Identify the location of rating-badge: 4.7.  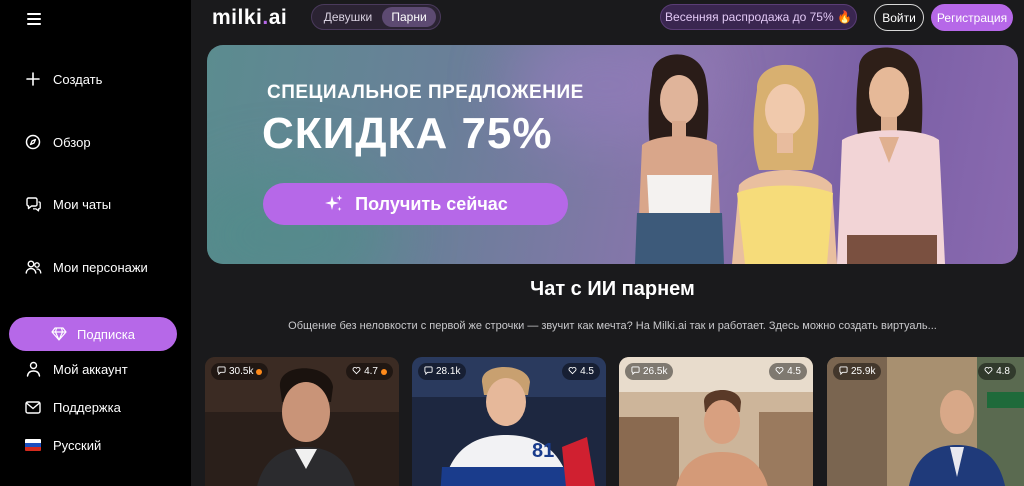
(369, 371).